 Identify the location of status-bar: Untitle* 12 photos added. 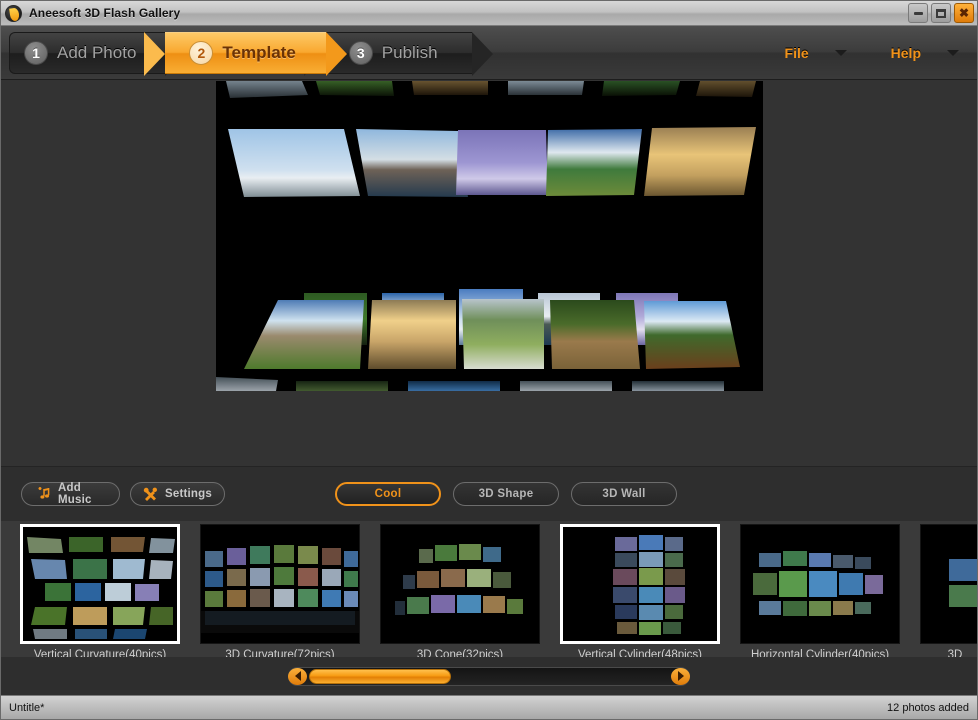
(489, 707).